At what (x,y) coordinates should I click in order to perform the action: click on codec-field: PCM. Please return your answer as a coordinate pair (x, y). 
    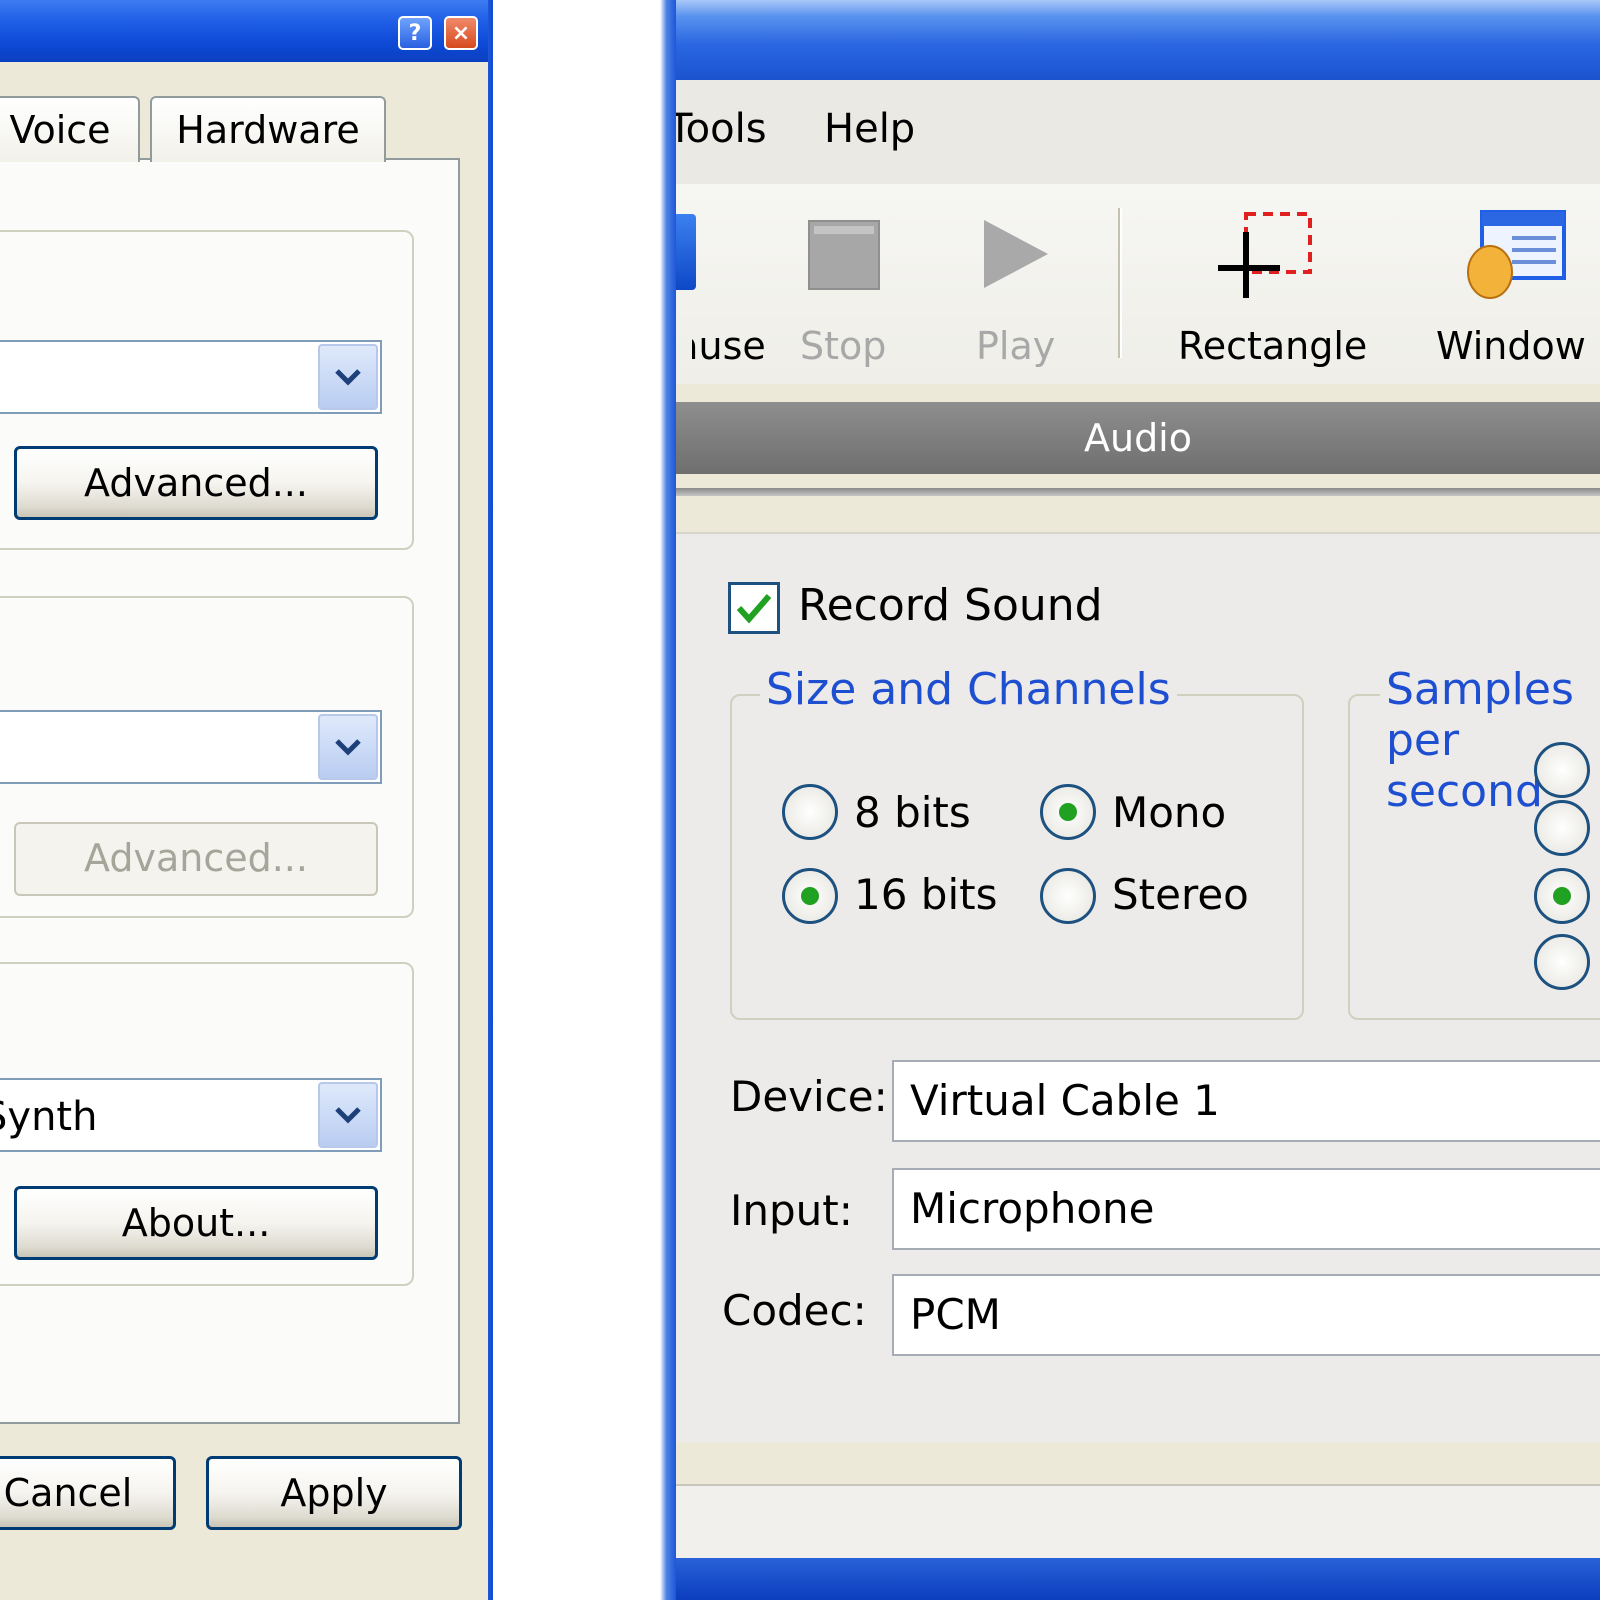
    Looking at the image, I should click on (1246, 1315).